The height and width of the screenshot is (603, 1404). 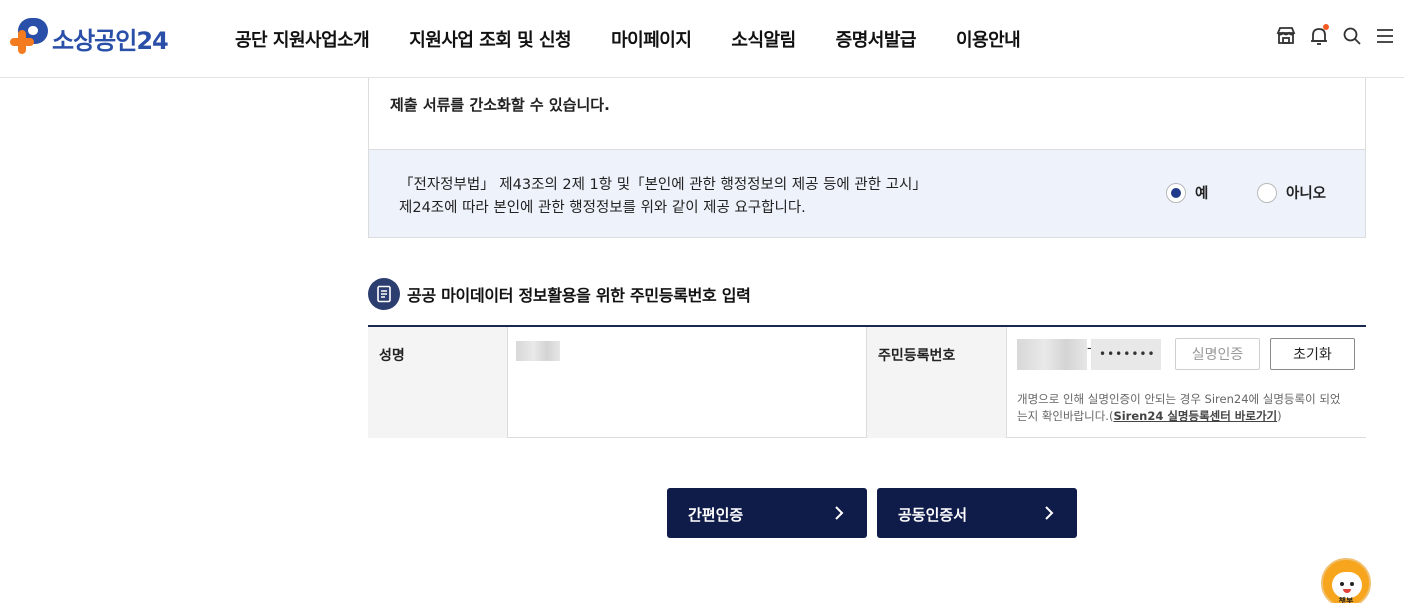 What do you see at coordinates (876, 39) in the screenshot?
I see `nav-item-certificates: 증명서발급` at bounding box center [876, 39].